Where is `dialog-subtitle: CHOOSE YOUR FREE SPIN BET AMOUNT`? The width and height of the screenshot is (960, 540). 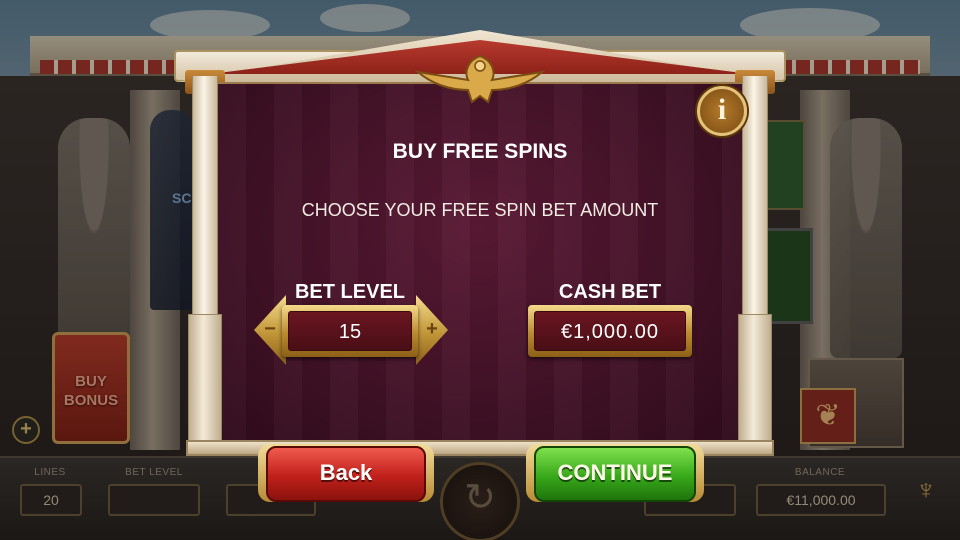
dialog-subtitle: CHOOSE YOUR FREE SPIN BET AMOUNT is located at coordinates (480, 210).